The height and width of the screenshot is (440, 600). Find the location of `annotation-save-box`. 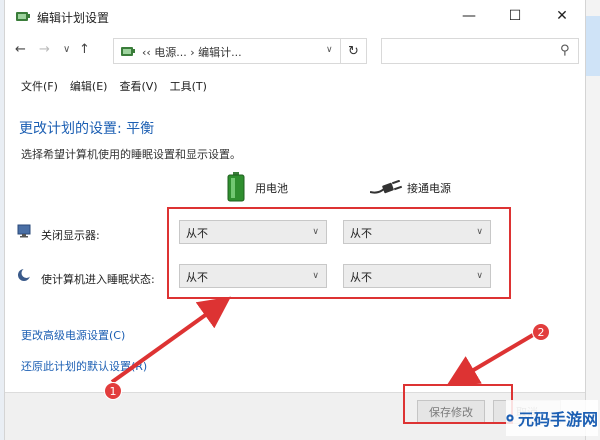

annotation-save-box is located at coordinates (458, 404).